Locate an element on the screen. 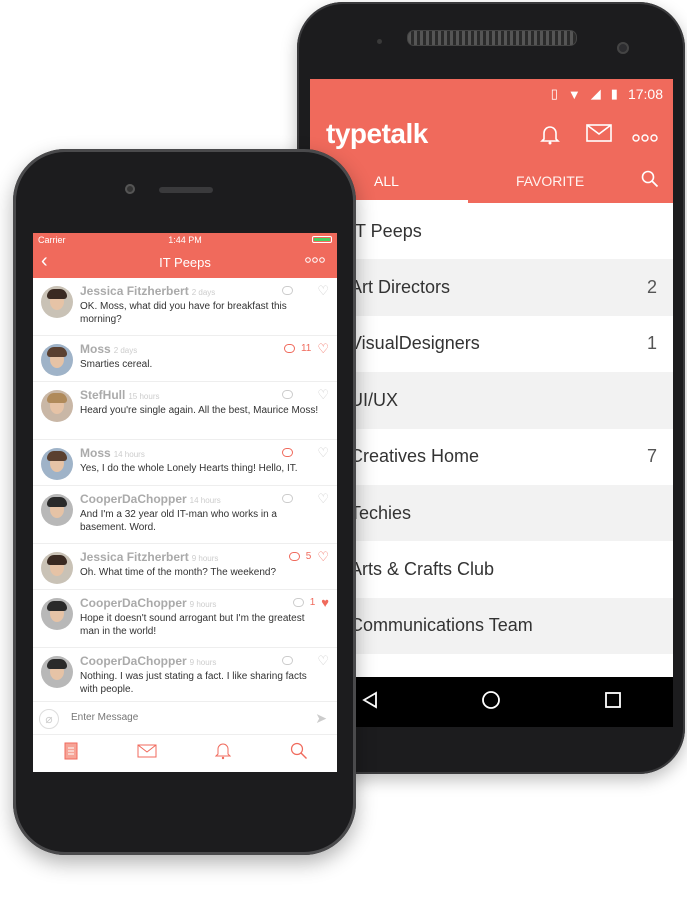 This screenshot has width=687, height=897. recents-square-icon is located at coordinates (613, 702).